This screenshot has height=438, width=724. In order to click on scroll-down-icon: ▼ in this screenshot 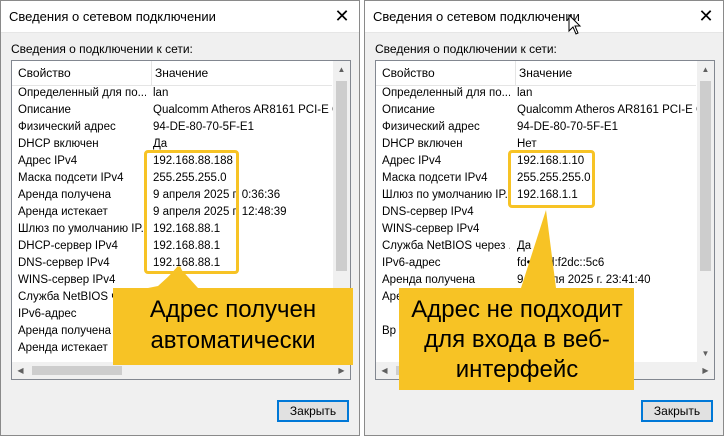, I will do `click(705, 353)`.